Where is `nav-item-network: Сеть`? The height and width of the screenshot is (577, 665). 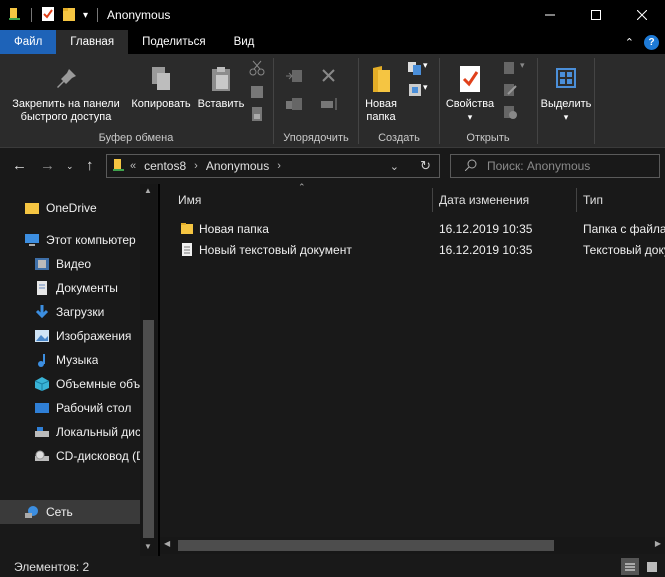 nav-item-network: Сеть is located at coordinates (70, 512).